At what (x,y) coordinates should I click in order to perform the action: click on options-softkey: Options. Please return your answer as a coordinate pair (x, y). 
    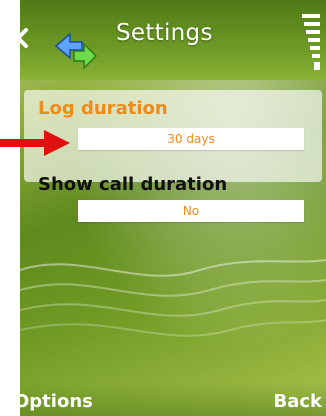
    Looking at the image, I should click on (56, 401).